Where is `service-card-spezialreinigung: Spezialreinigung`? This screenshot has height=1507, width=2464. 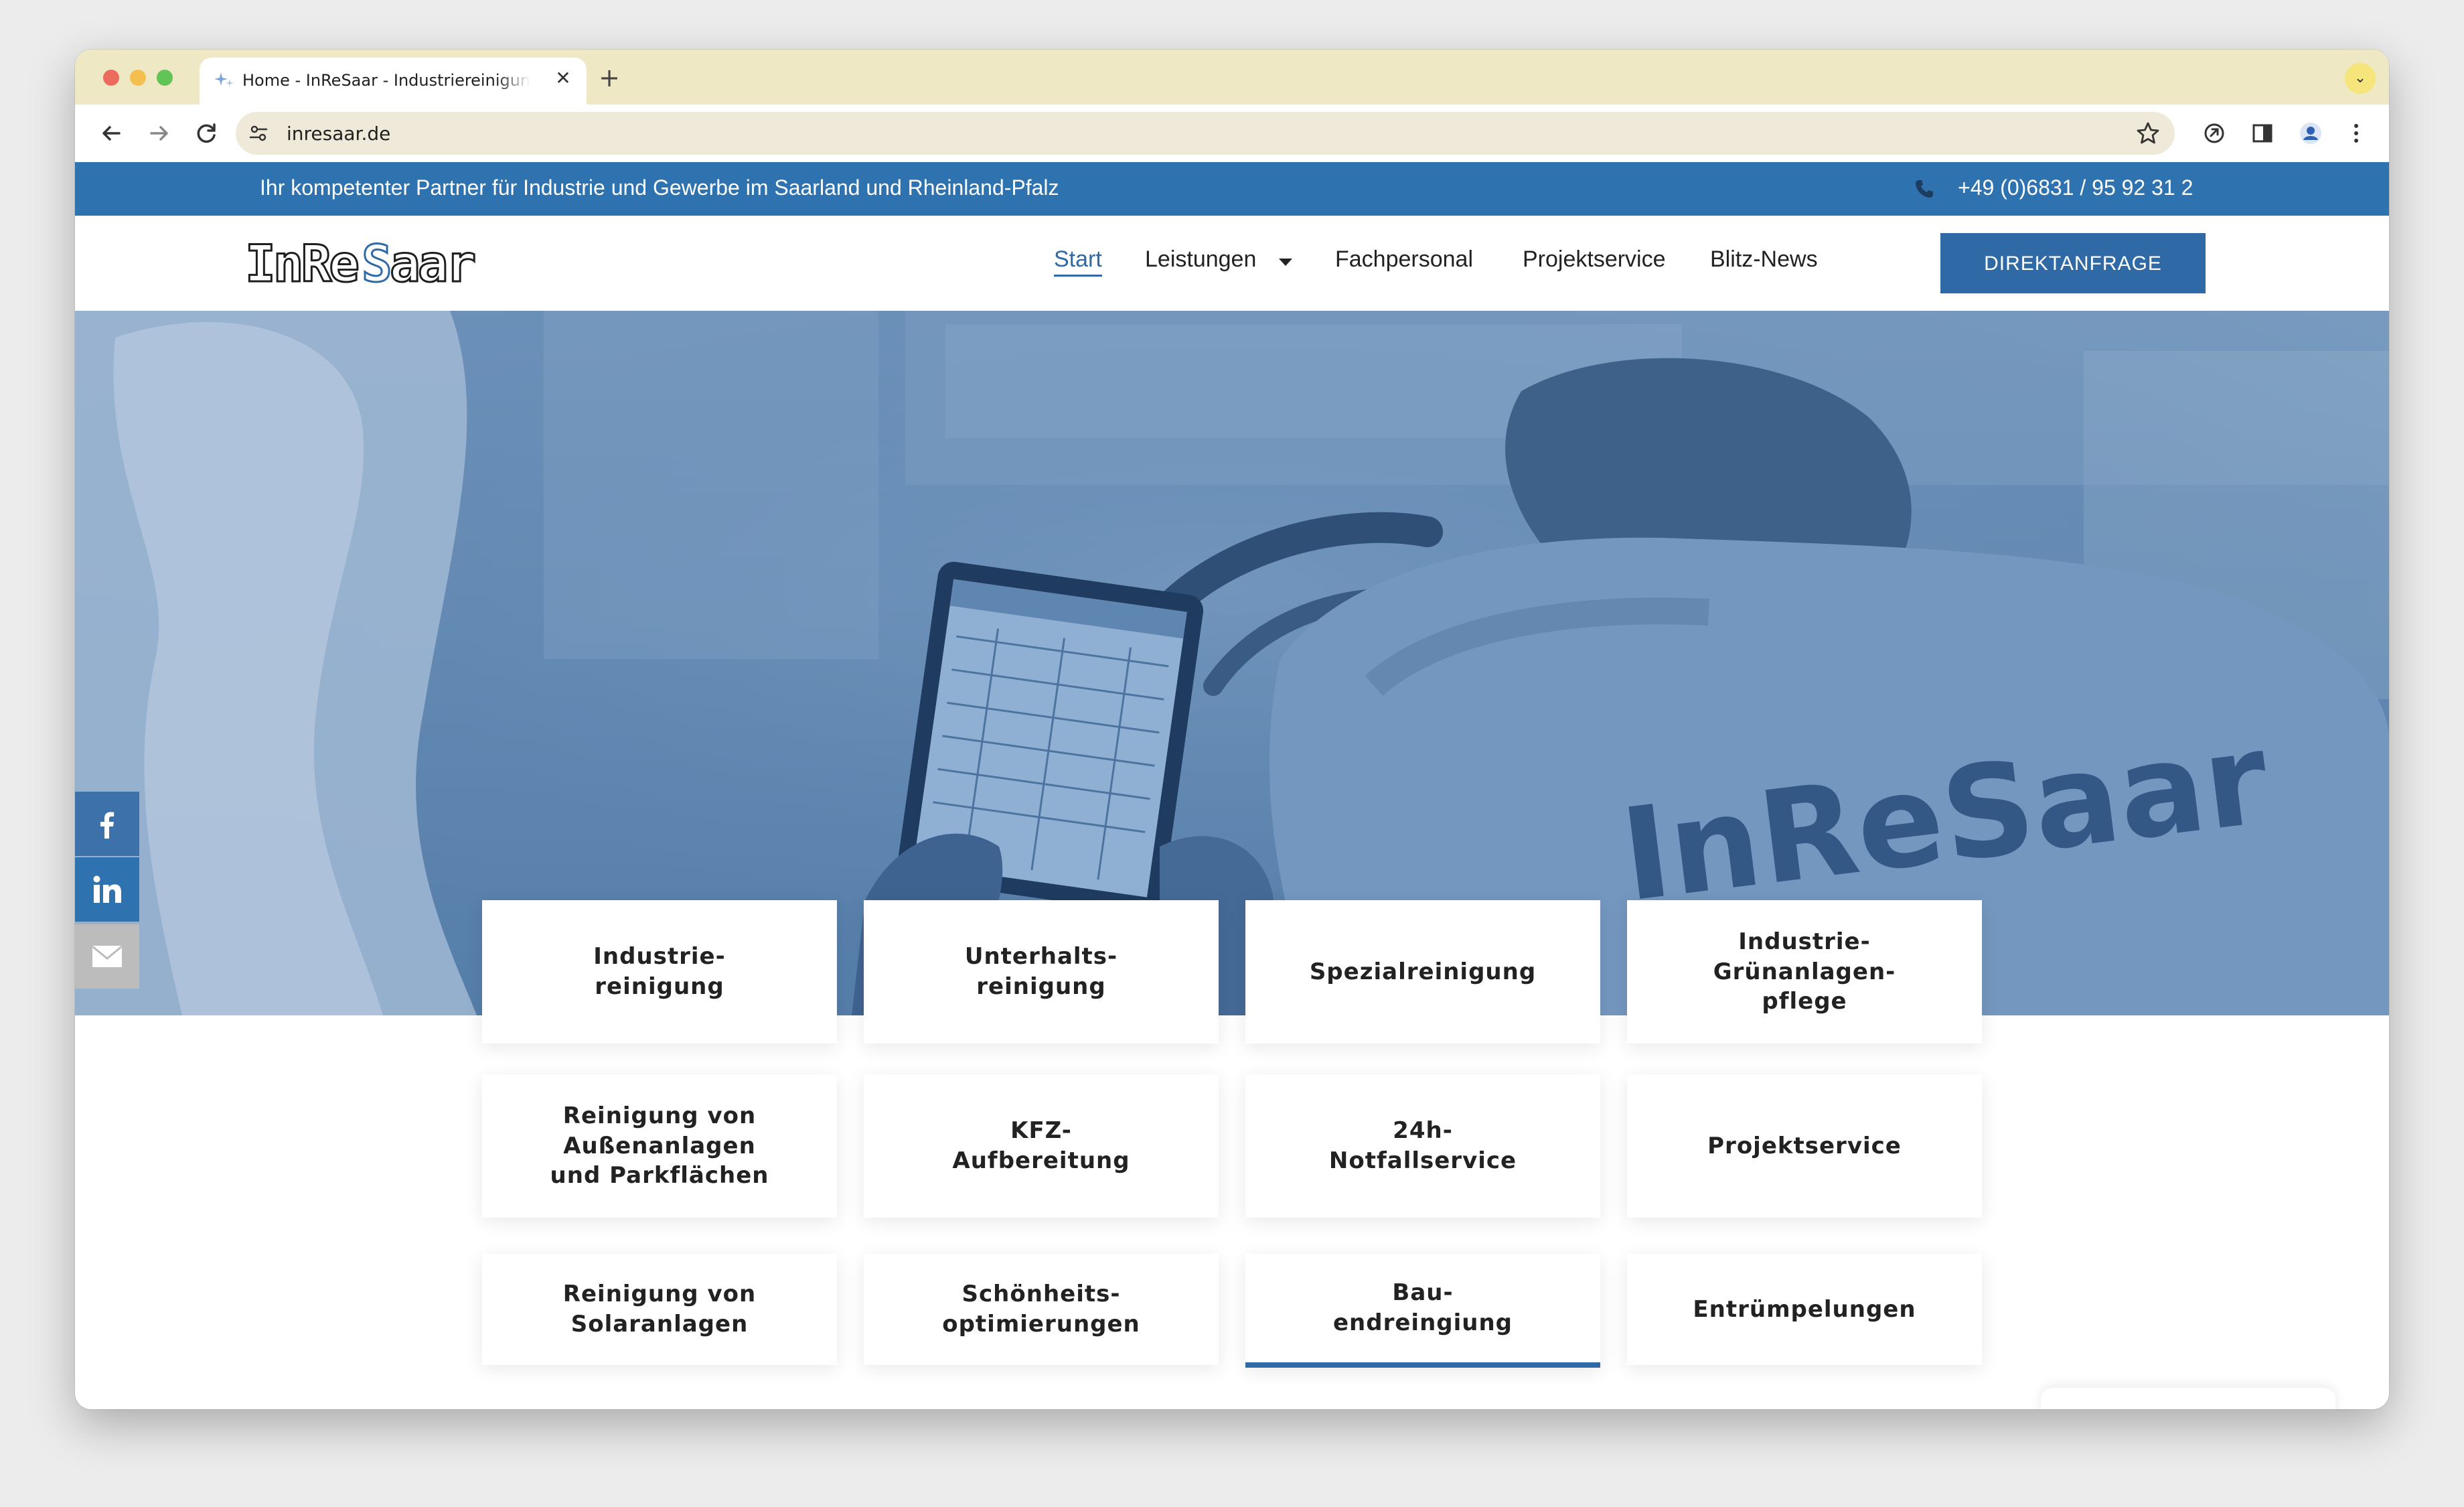
service-card-spezialreinigung: Spezialreinigung is located at coordinates (1422, 972).